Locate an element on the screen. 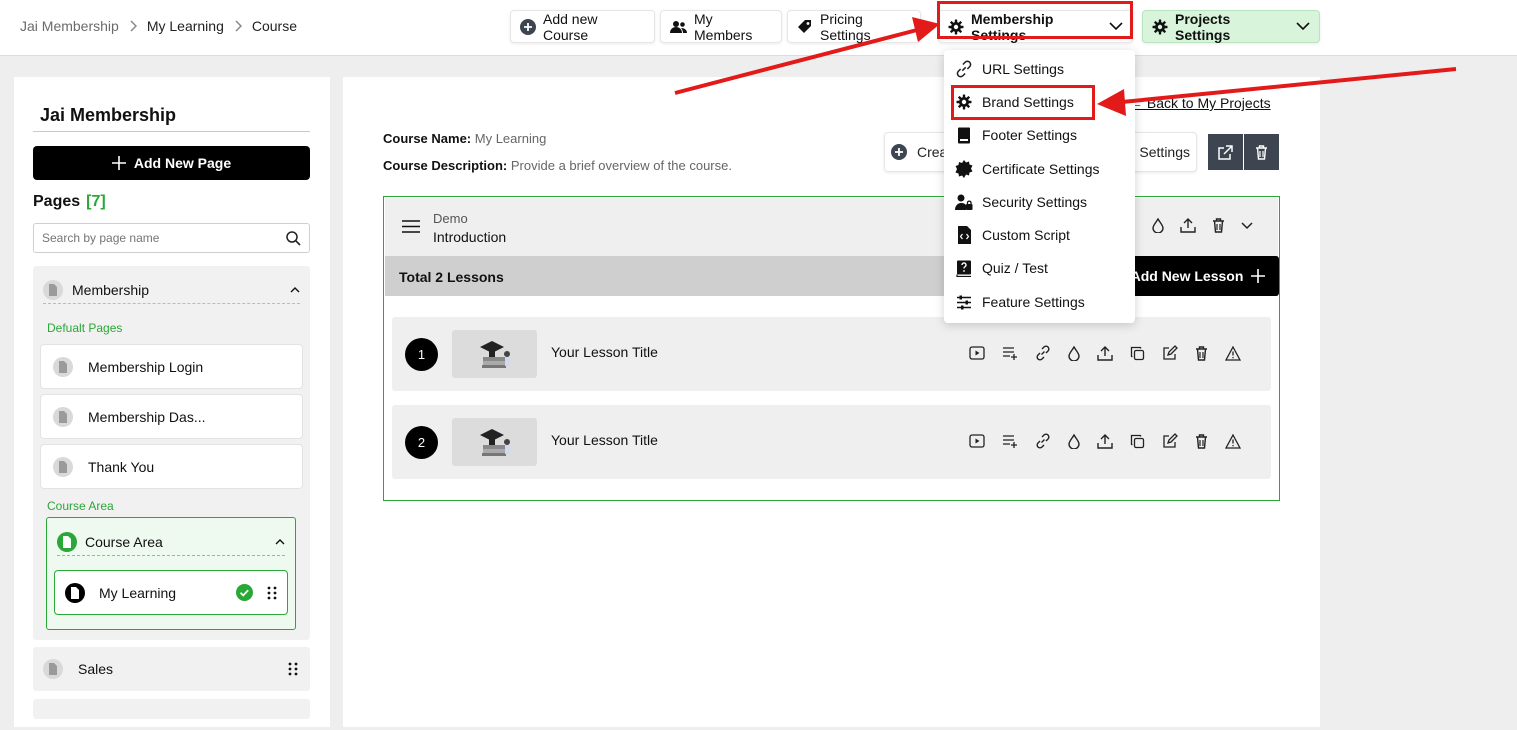 The height and width of the screenshot is (730, 1517). menu-item-footer-settings: Footer Settings is located at coordinates (1015, 135).